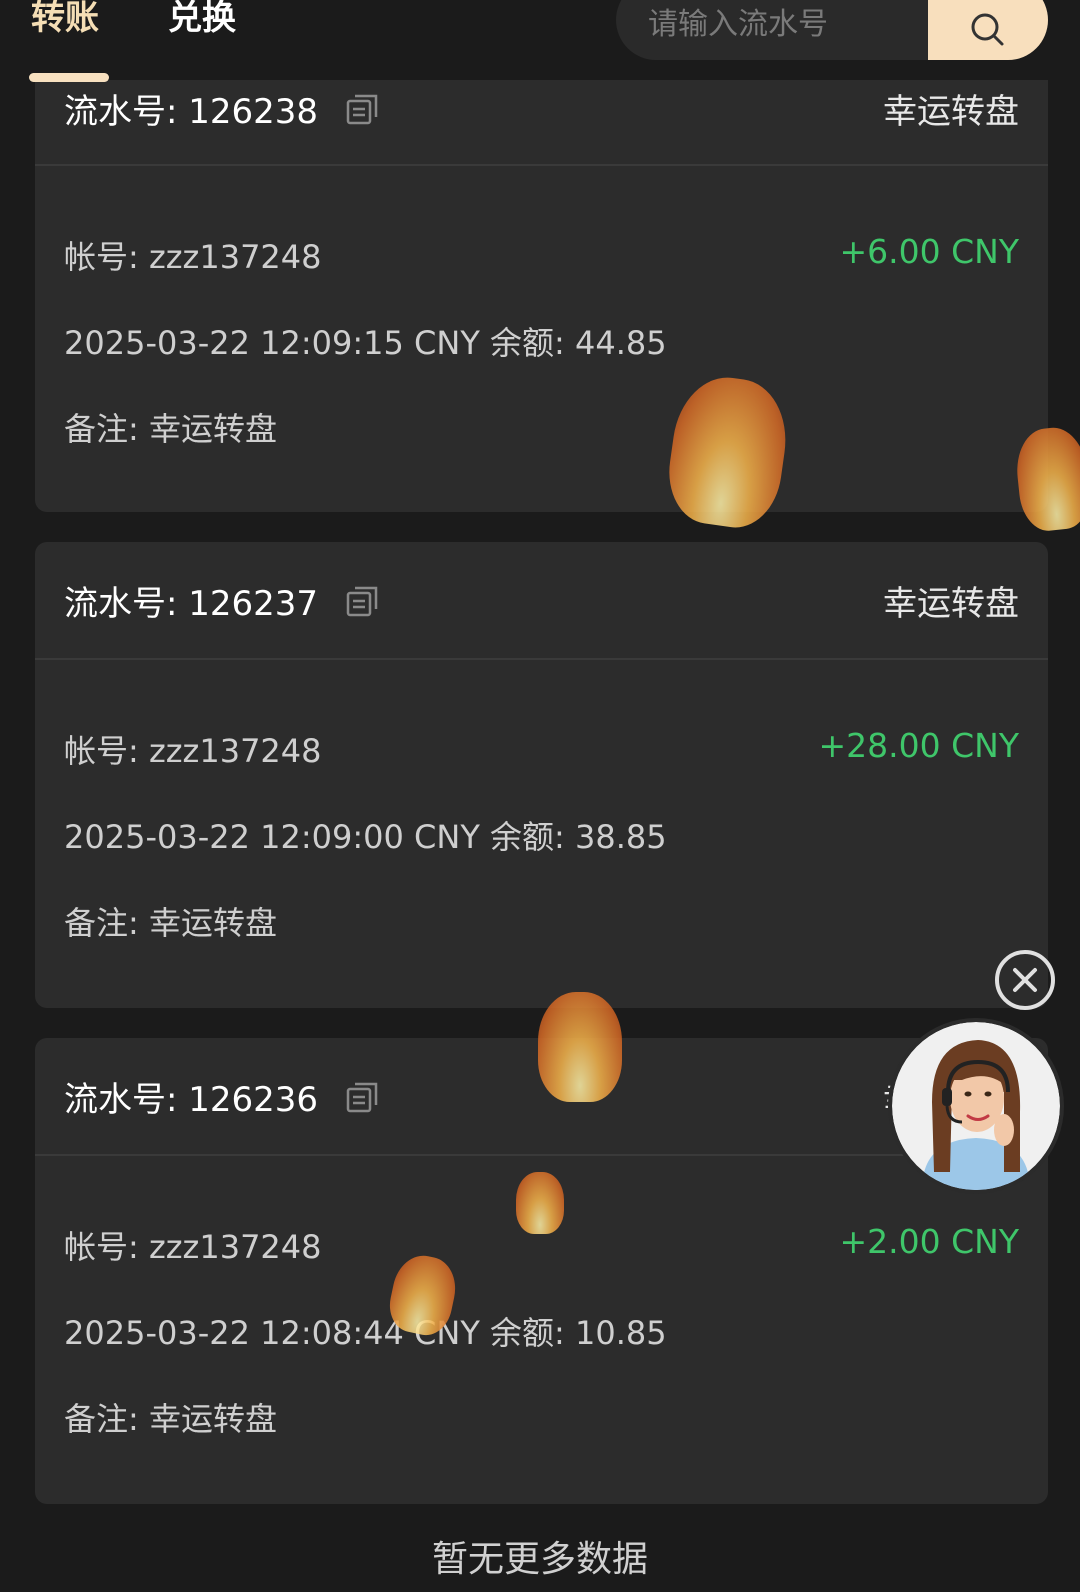 The height and width of the screenshot is (1592, 1080). What do you see at coordinates (365, 837) in the screenshot?
I see `time-balance: 2025-03-22 12:09:00 CNY 余额: 38.85` at bounding box center [365, 837].